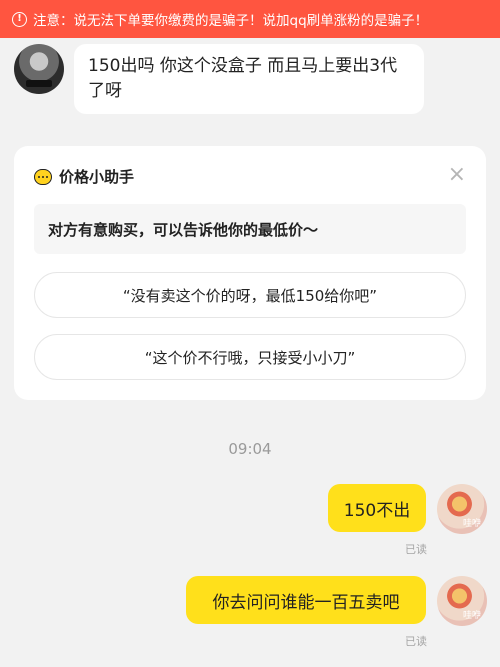  What do you see at coordinates (39, 69) in the screenshot?
I see `buyer-avatar` at bounding box center [39, 69].